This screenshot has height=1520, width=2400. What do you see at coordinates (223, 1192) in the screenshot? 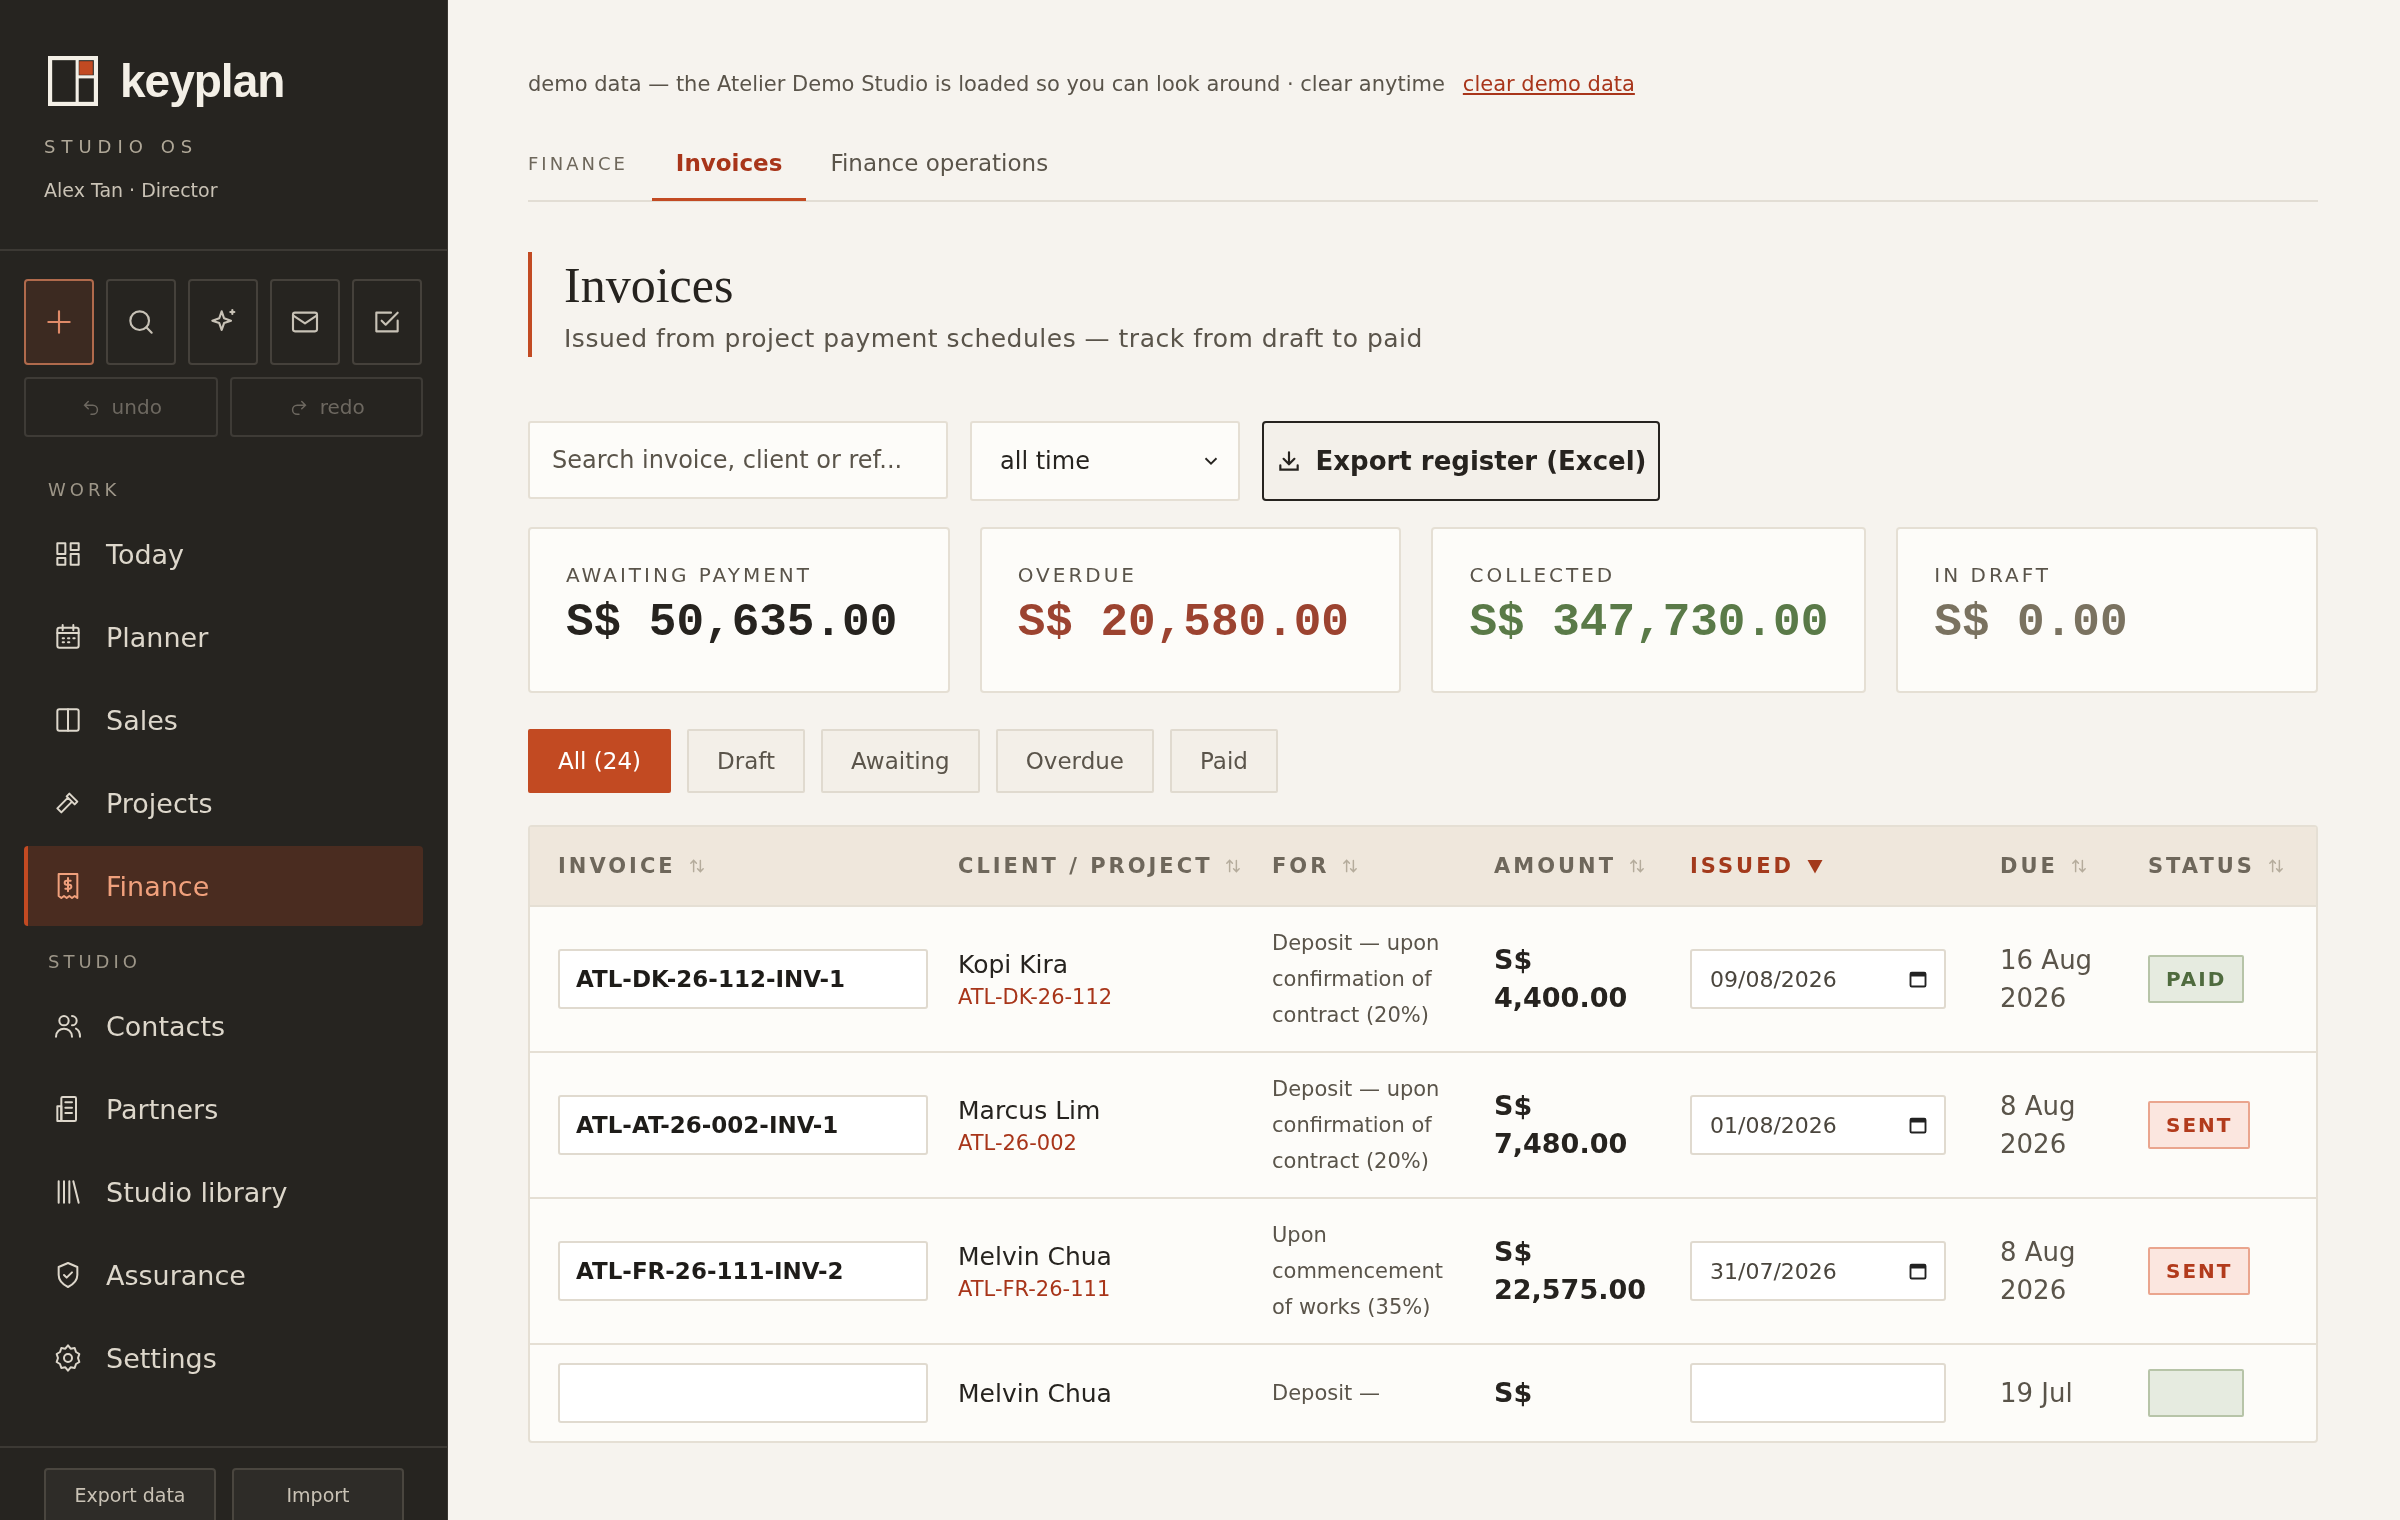
I see `nav-item: Studio library` at bounding box center [223, 1192].